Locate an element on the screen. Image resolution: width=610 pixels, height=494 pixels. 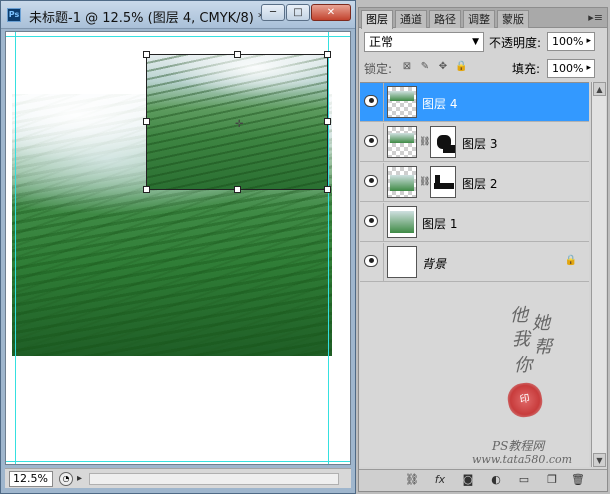
watermark-char: 我 is located at coordinates (521, 339).